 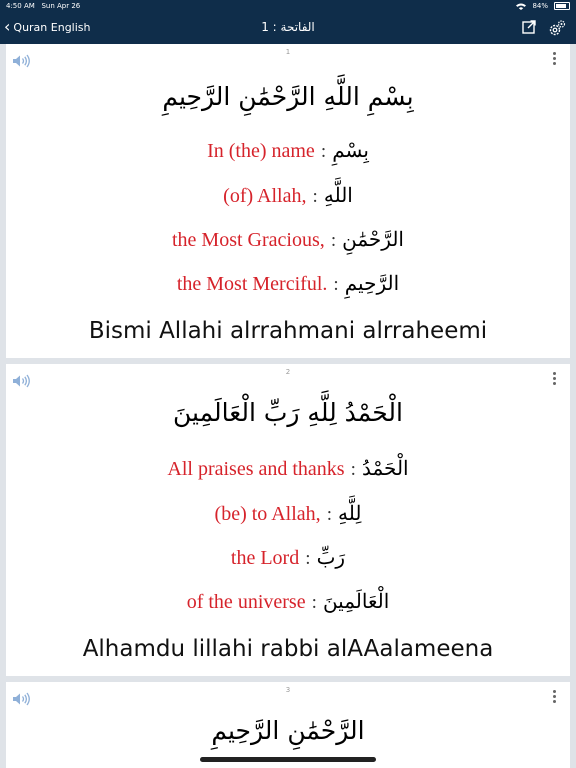 What do you see at coordinates (288, 690) in the screenshot?
I see `verse-number: 3` at bounding box center [288, 690].